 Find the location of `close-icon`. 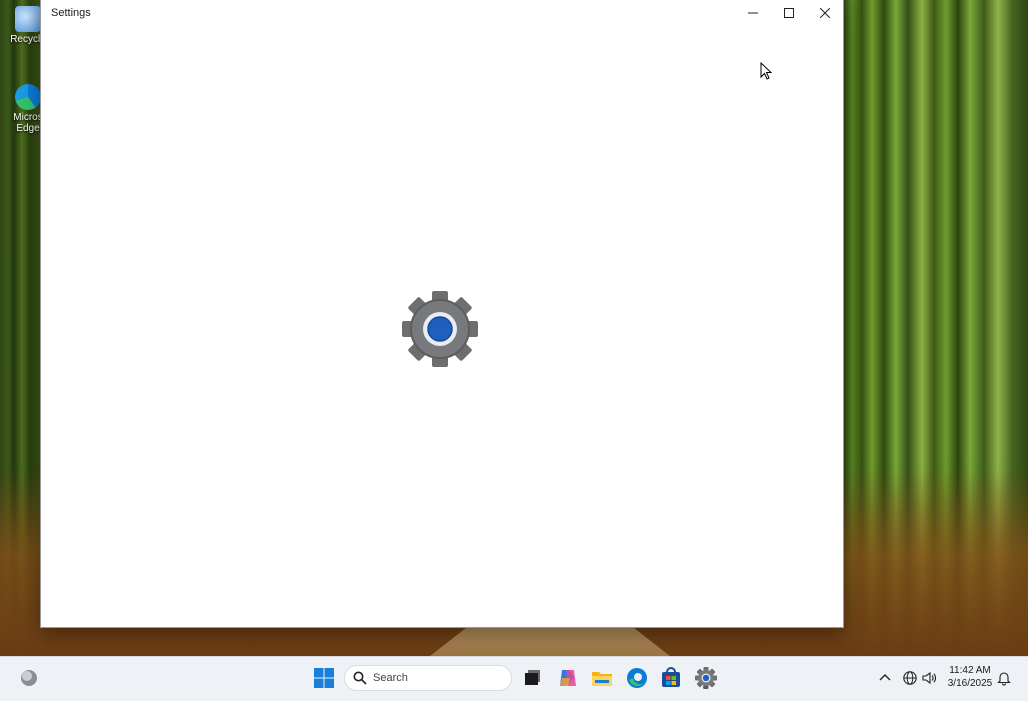

close-icon is located at coordinates (825, 13).